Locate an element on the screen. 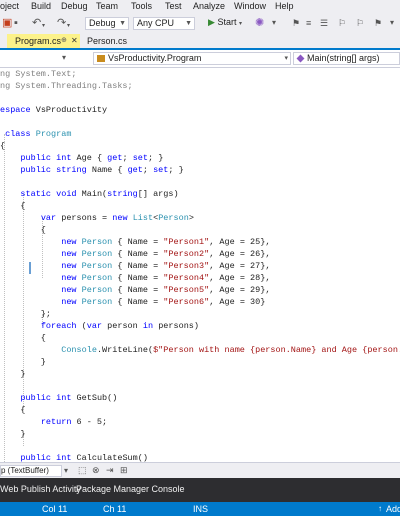 The height and width of the screenshot is (516, 400). output-source-select: p (TextBuffer) is located at coordinates (31, 471).